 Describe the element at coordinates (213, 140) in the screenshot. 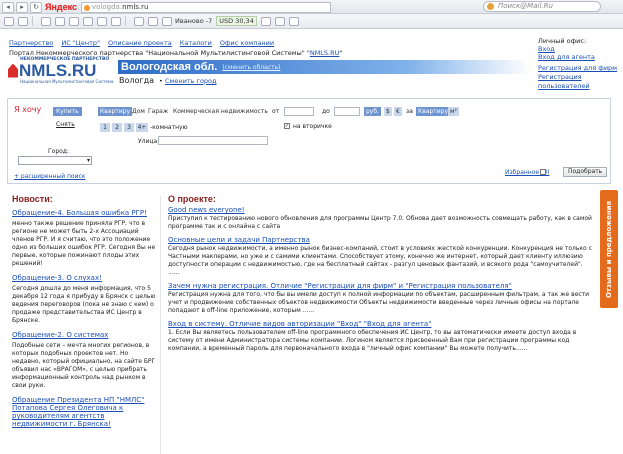

I see `street-input` at that location.